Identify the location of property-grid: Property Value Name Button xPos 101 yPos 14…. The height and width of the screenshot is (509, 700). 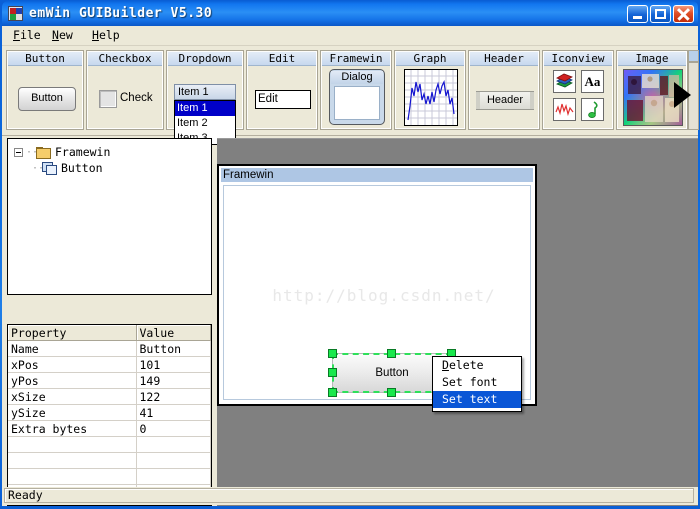
(109, 415).